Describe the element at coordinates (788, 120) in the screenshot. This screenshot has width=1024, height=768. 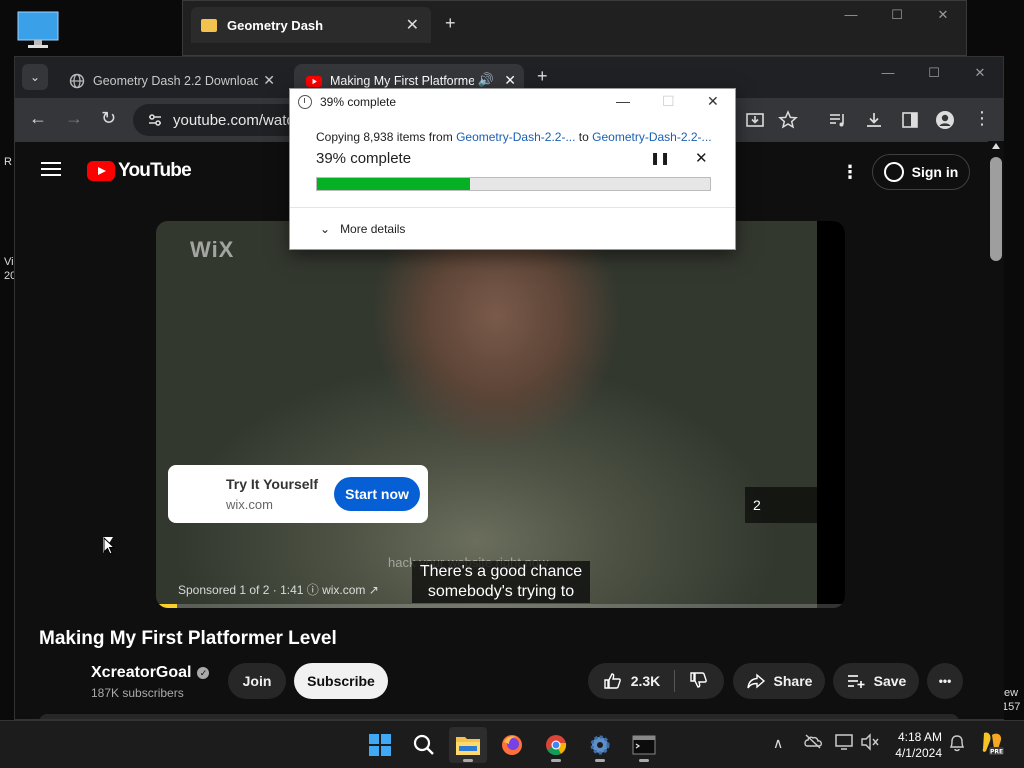
I see `bookmark-star-icon` at that location.